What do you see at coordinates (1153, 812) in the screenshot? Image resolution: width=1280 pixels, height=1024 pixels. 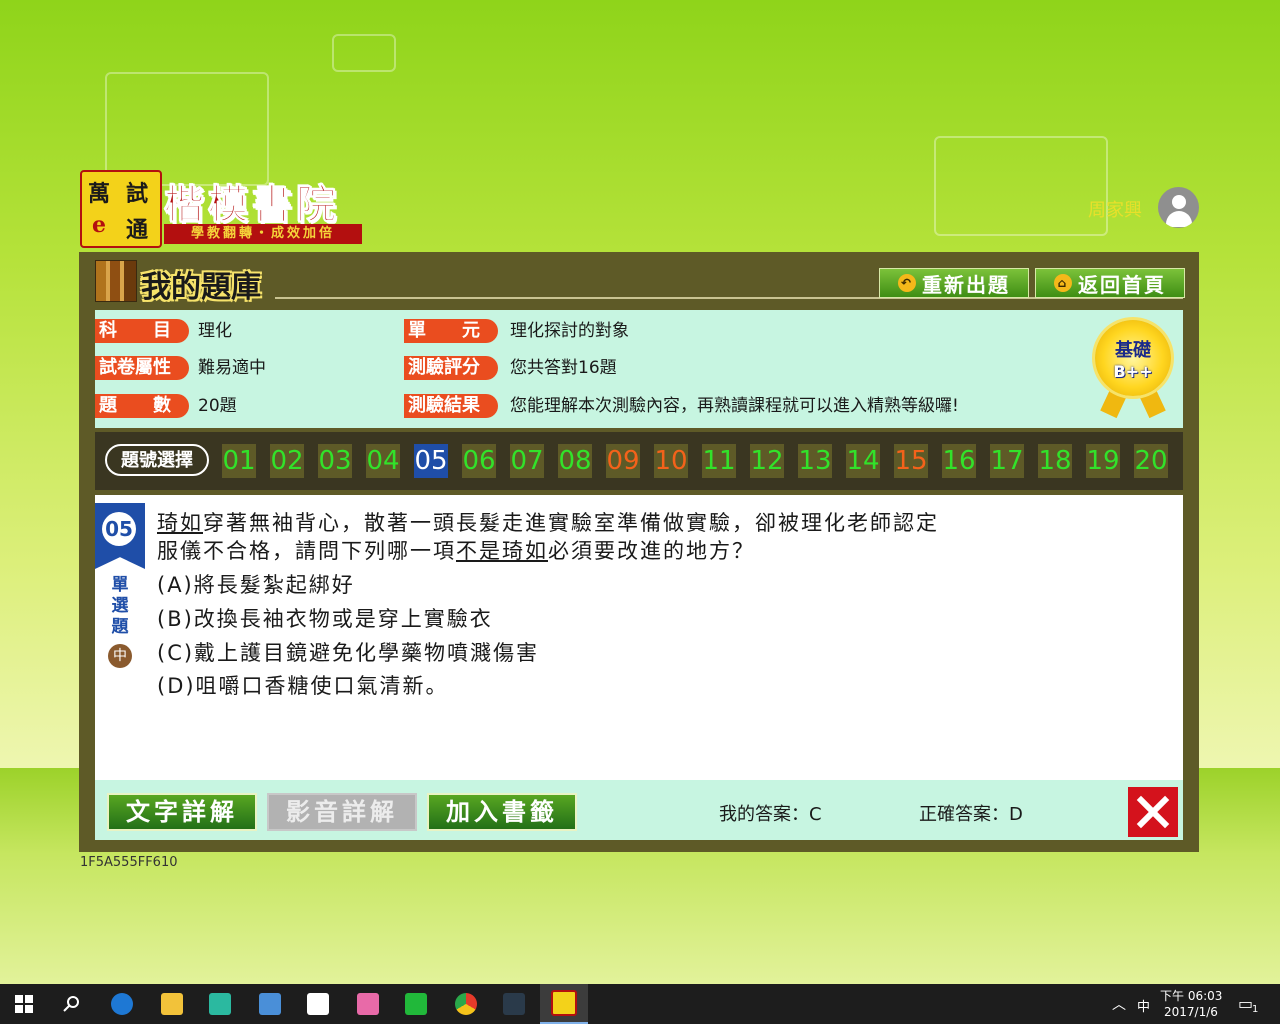 I see `wrong-mark-icon` at bounding box center [1153, 812].